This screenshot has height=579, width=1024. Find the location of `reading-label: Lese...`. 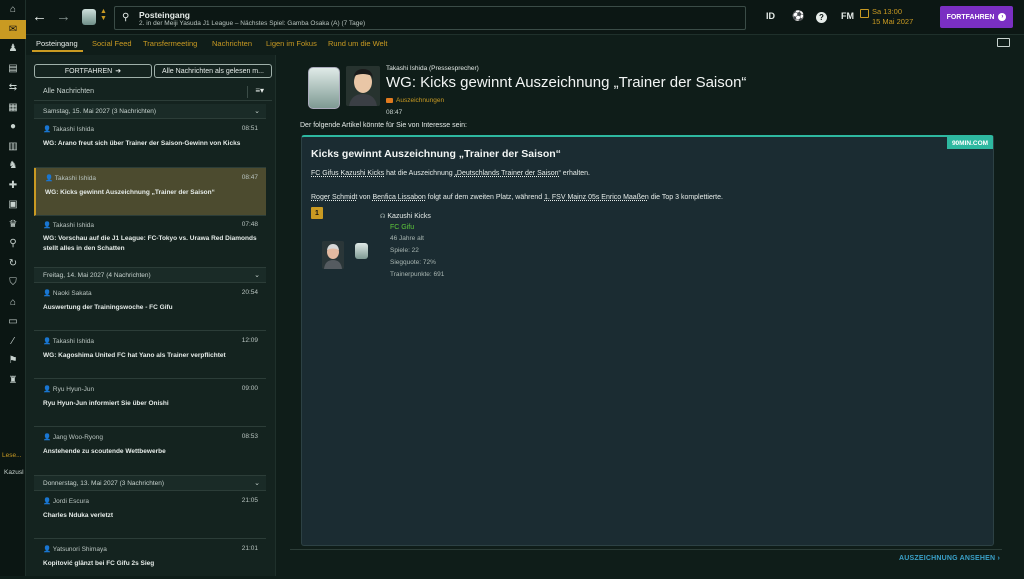

reading-label: Lese... is located at coordinates (12, 455).